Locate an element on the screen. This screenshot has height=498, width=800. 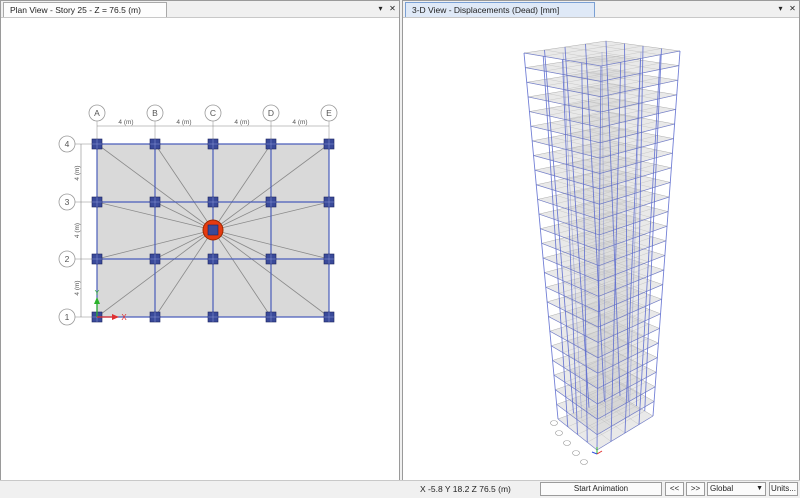
grid-row-label: 4 is located at coordinates (67, 144).